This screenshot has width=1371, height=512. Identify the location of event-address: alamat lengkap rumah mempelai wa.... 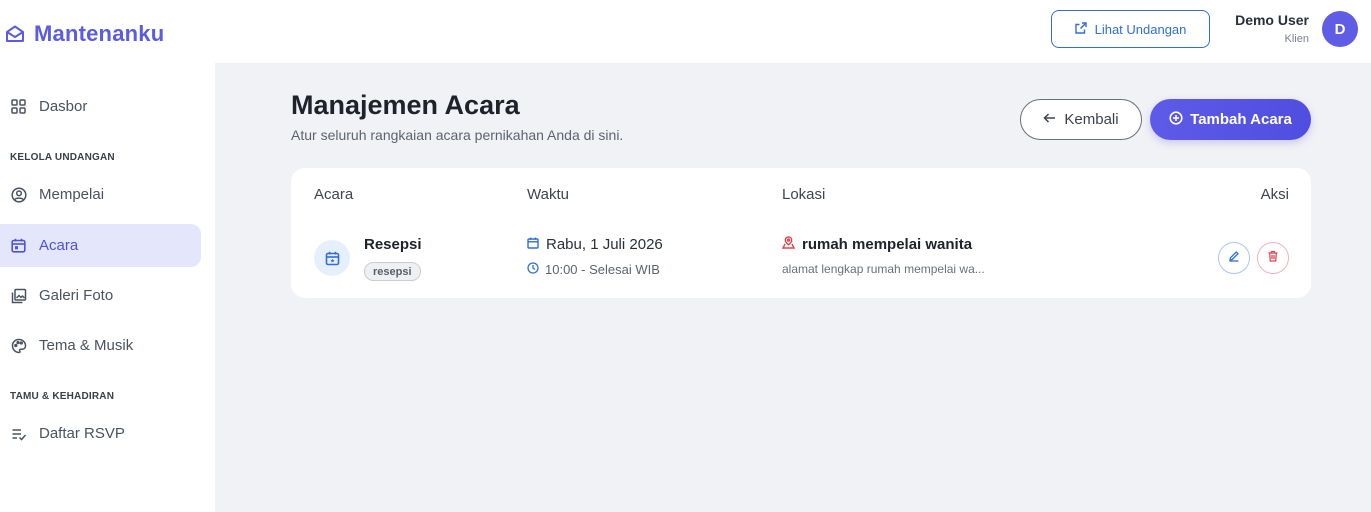
(883, 269).